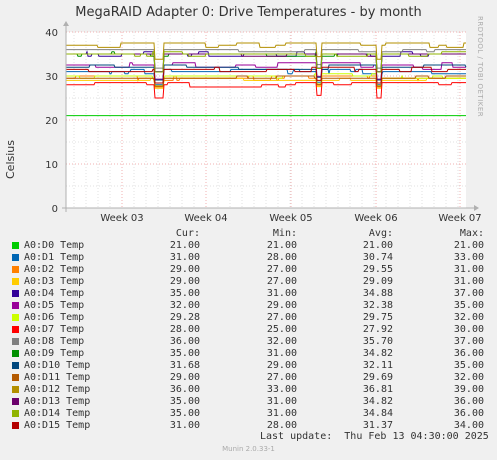 The height and width of the screenshot is (460, 497). What do you see at coordinates (468, 245) in the screenshot?
I see `series-max: 21.00` at bounding box center [468, 245].